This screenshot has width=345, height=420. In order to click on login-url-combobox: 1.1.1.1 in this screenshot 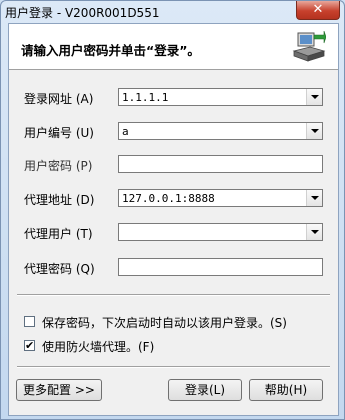, I will do `click(220, 97)`.